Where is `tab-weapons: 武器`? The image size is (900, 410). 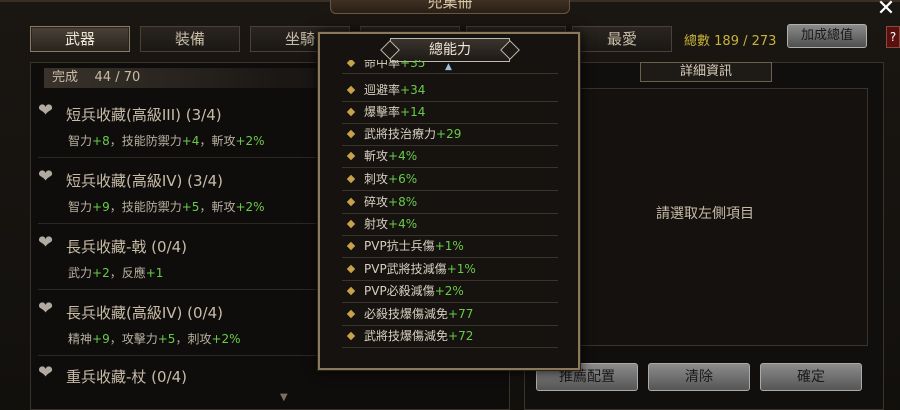
tab-weapons: 武器 is located at coordinates (80, 39).